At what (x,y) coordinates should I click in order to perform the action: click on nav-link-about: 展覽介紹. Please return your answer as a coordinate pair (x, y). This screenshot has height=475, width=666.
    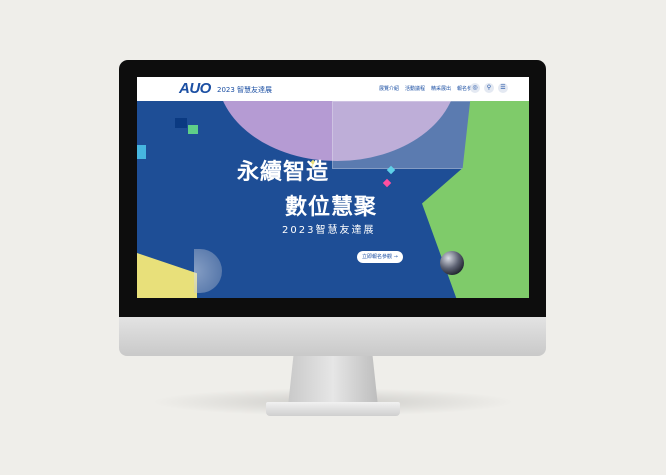
    Looking at the image, I should click on (389, 88).